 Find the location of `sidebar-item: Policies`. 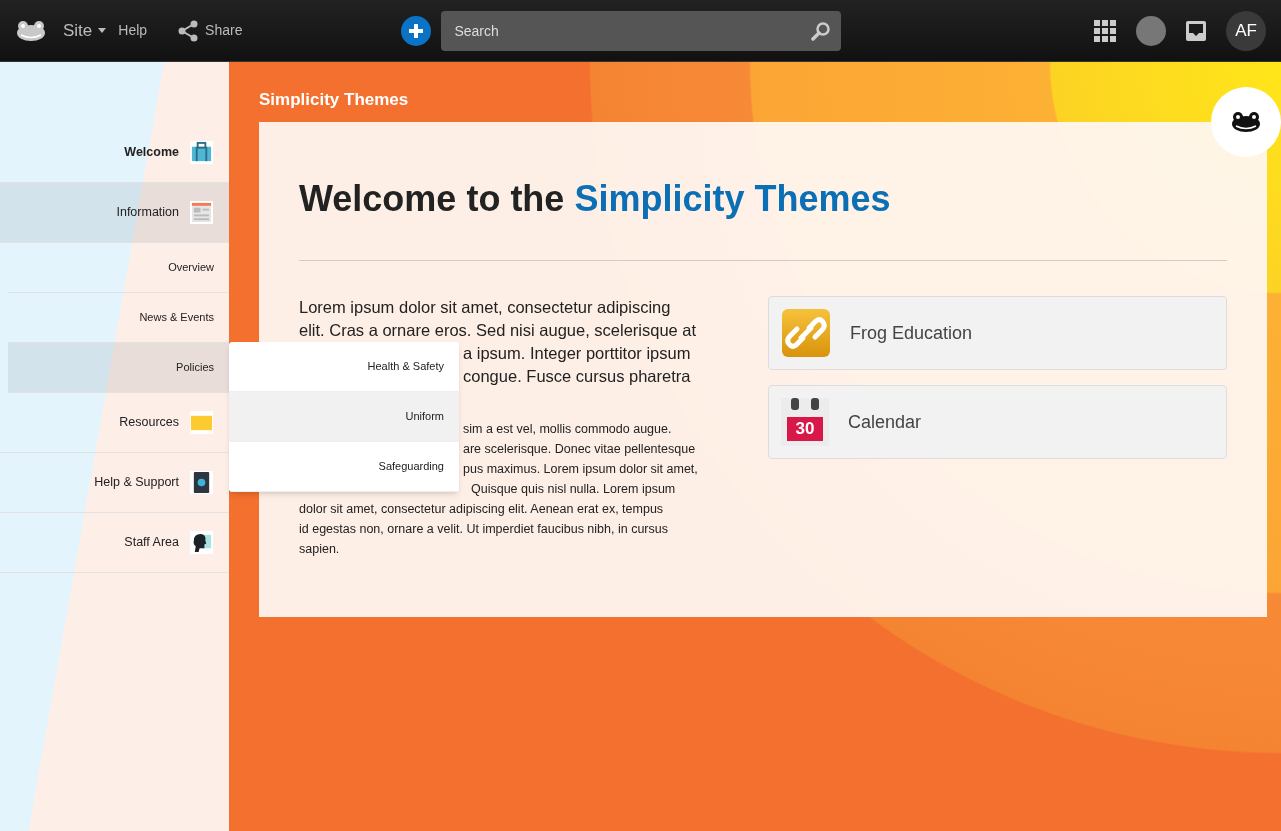

sidebar-item: Policies is located at coordinates (118, 368).